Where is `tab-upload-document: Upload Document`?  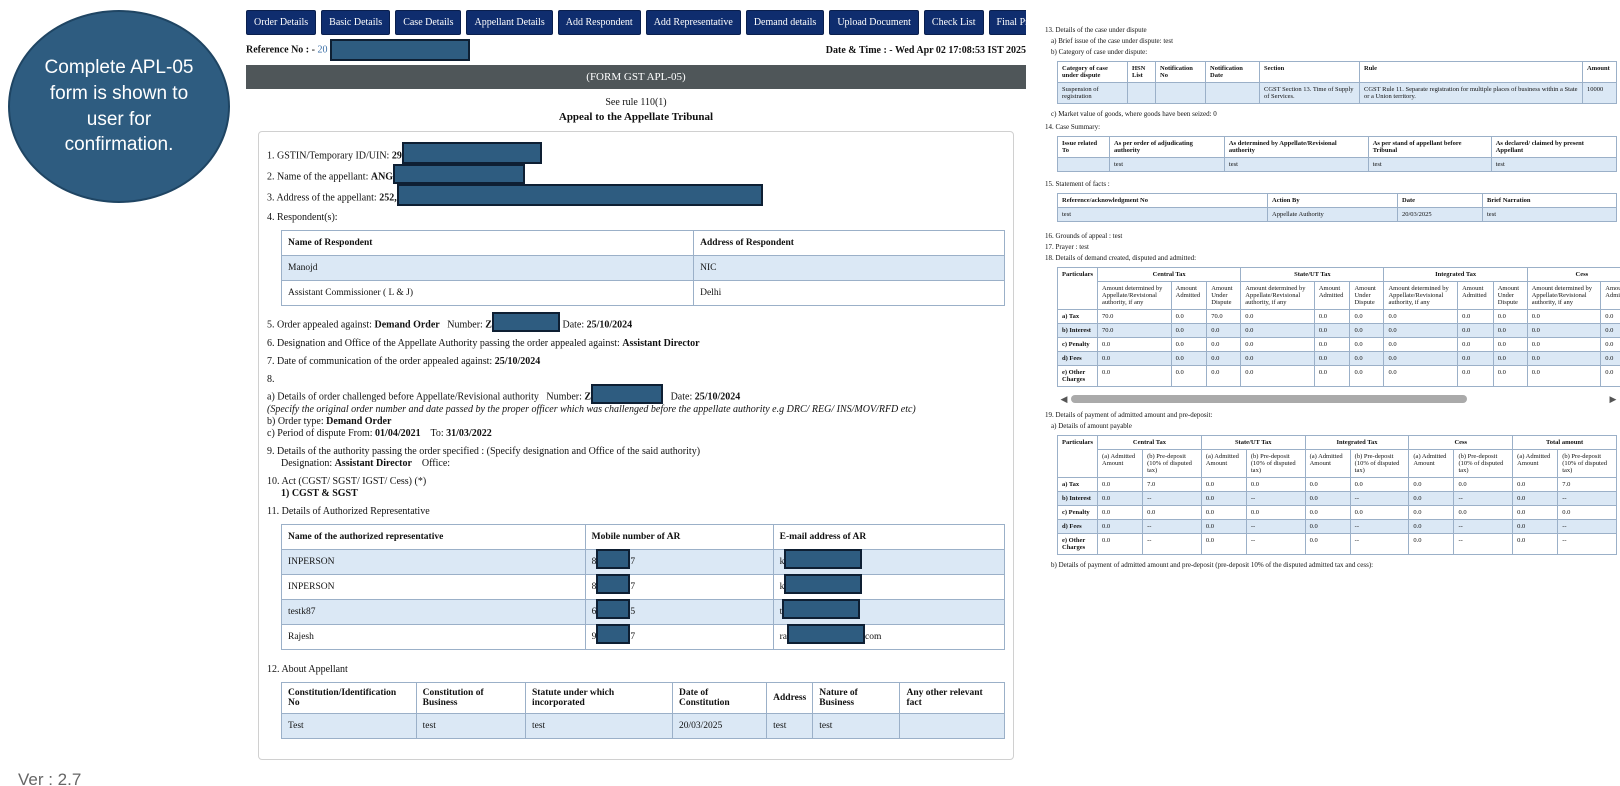
tab-upload-document: Upload Document is located at coordinates (874, 22).